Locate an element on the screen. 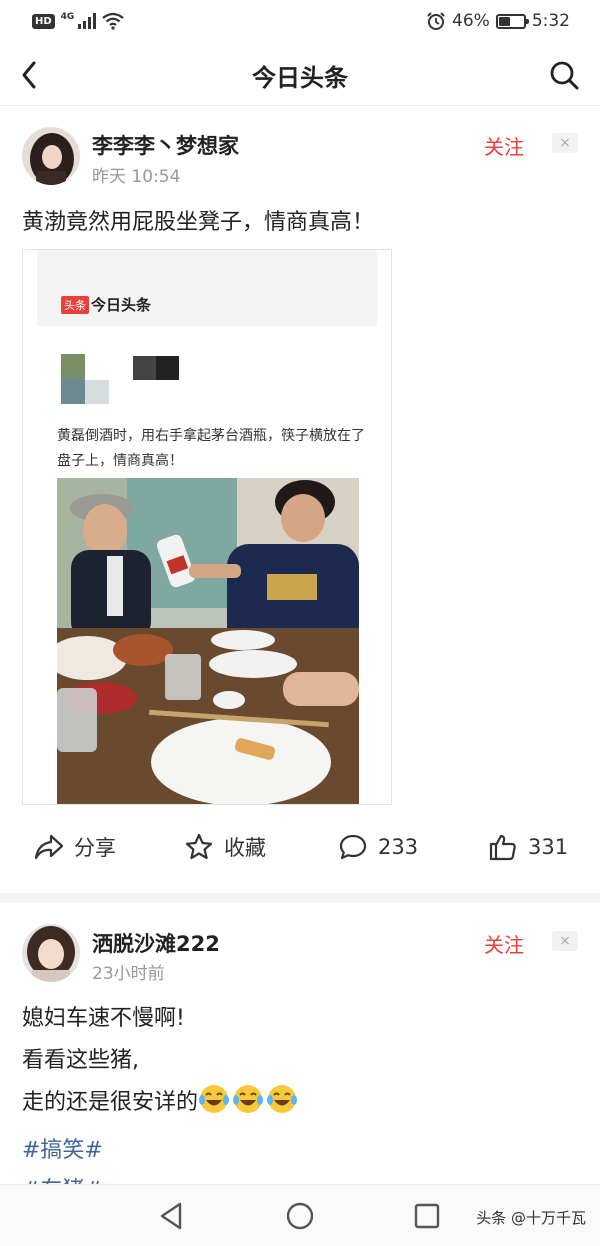 This screenshot has width=600, height=1246. comment-button: 233 is located at coordinates (378, 847).